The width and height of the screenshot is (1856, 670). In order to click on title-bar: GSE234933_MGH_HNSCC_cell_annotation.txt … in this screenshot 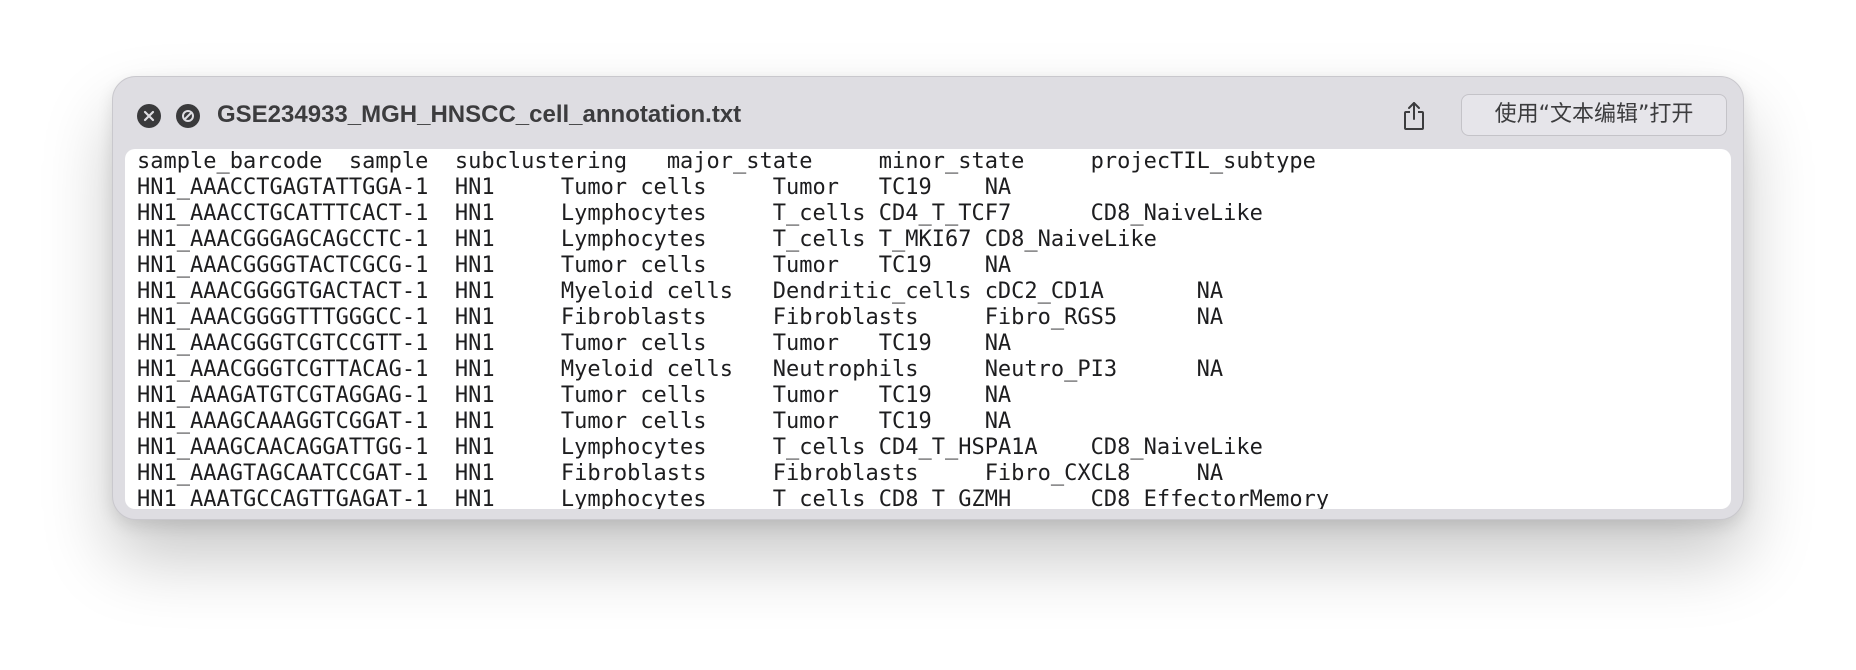, I will do `click(928, 113)`.